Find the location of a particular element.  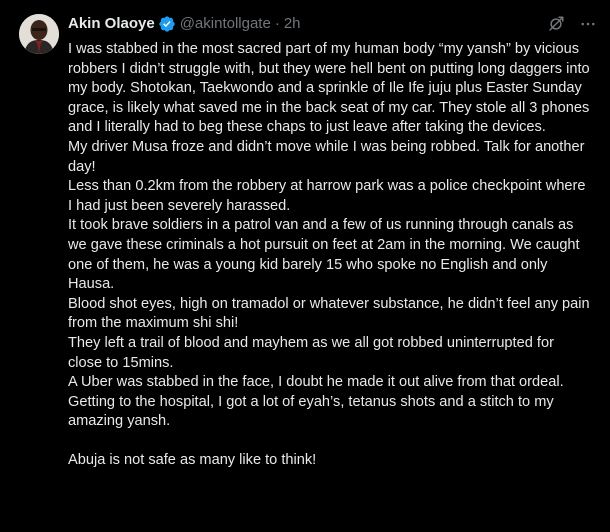

avatar is located at coordinates (39, 34).